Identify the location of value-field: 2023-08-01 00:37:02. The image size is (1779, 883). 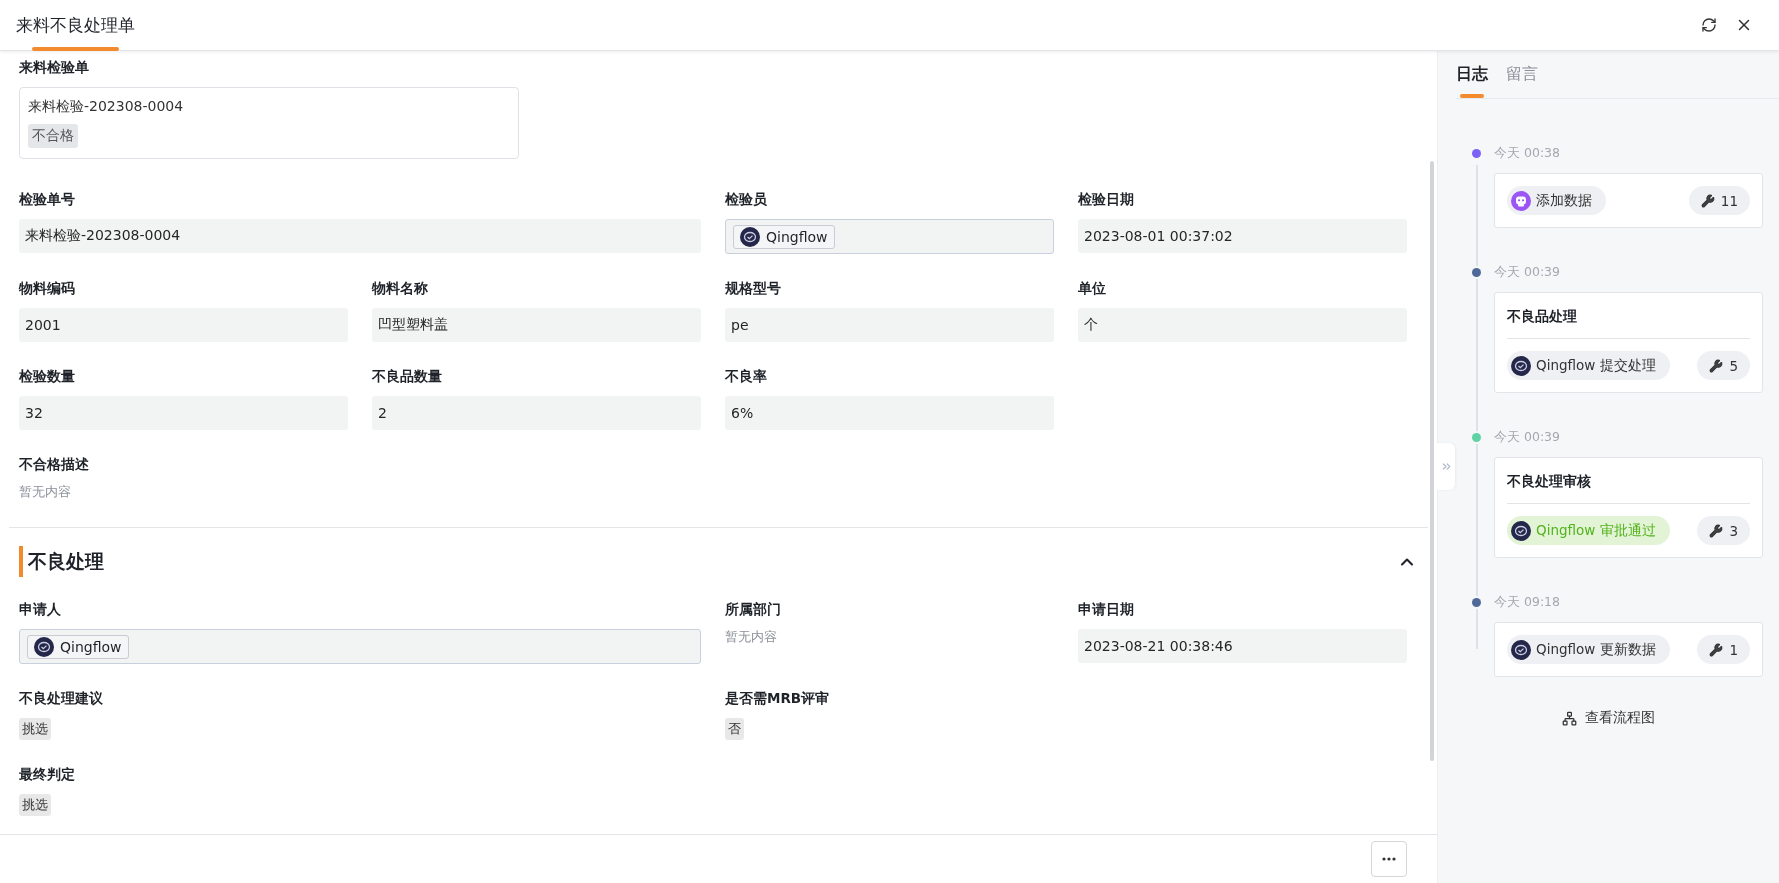
(1242, 236).